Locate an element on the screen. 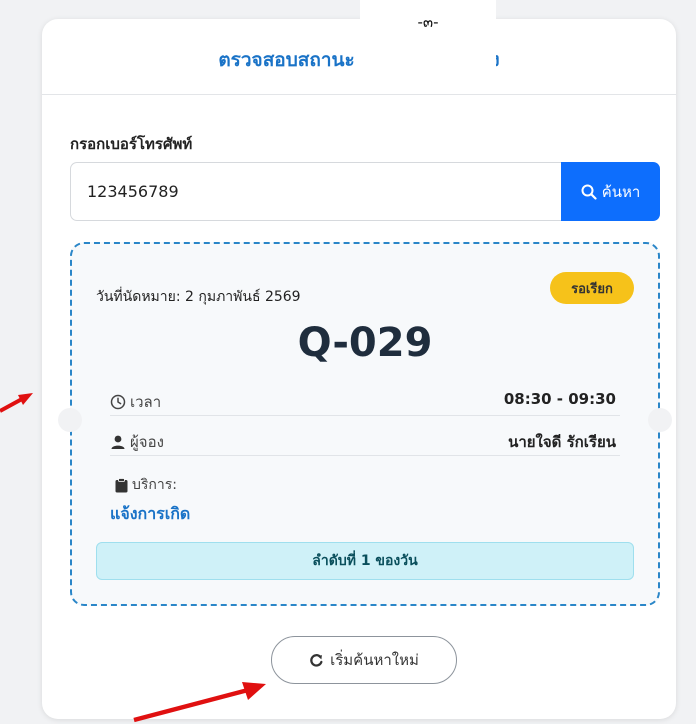 The image size is (696, 724). booker-value: นายใจดี รักเรียน is located at coordinates (562, 442).